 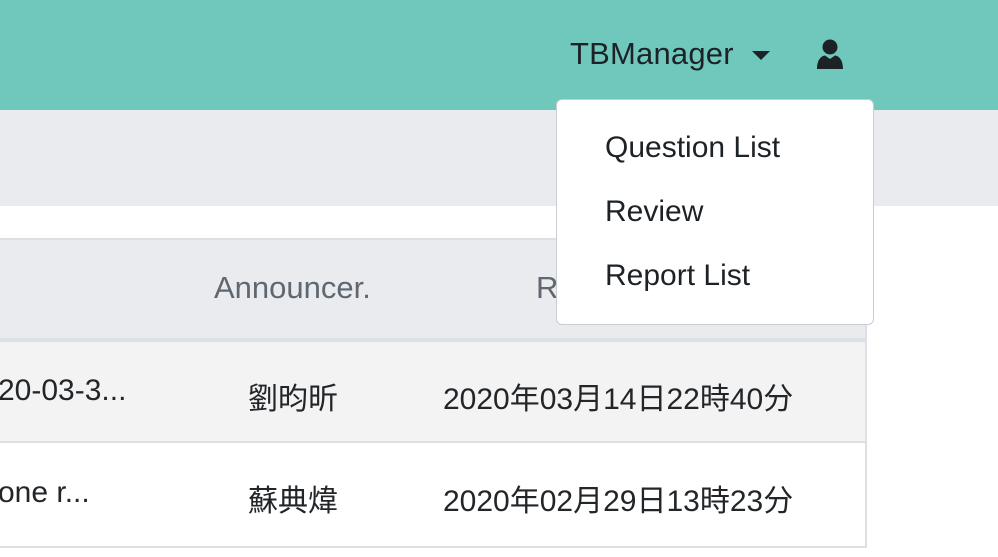 I want to click on caret-down-icon, so click(x=760, y=55).